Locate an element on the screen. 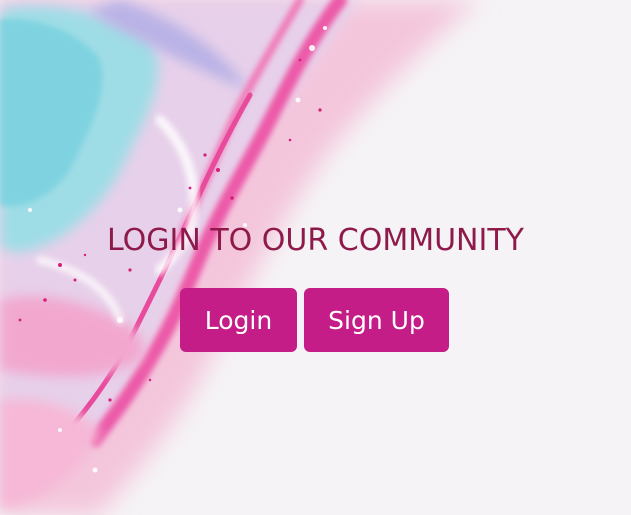 Image resolution: width=631 pixels, height=515 pixels. auth-button-group: Login Sign Up is located at coordinates (314, 320).